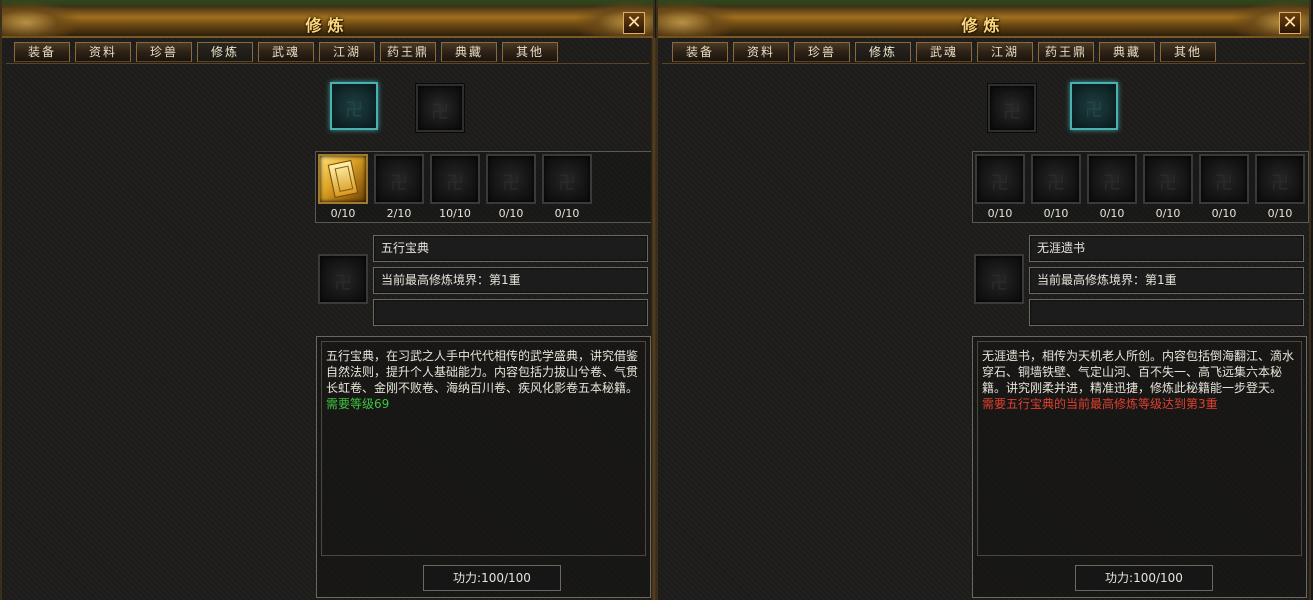  I want to click on skill-progress-3: 0/10, so click(1112, 213).